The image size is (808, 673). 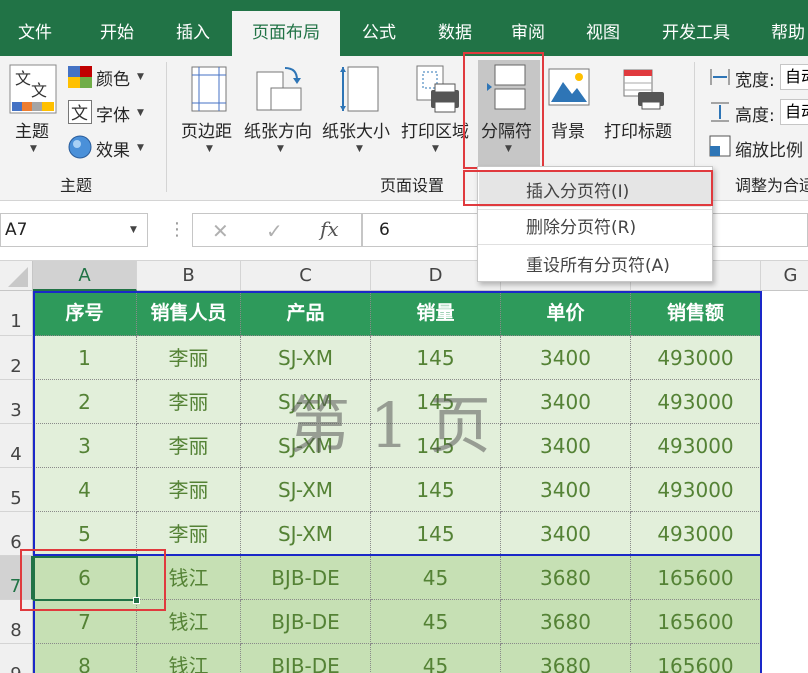 I want to click on select-all-corner, so click(x=16, y=276).